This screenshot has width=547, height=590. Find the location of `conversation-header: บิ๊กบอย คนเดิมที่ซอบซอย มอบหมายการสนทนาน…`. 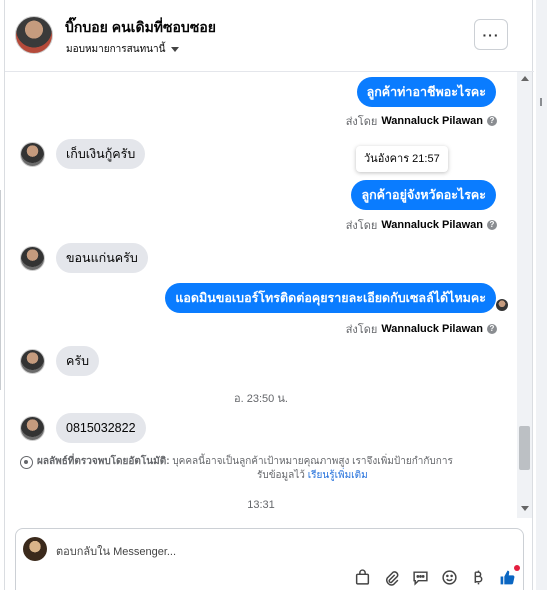

conversation-header: บิ๊กบอย คนเดิมที่ซอบซอย มอบหมายการสนทนาน… is located at coordinates (269, 36).